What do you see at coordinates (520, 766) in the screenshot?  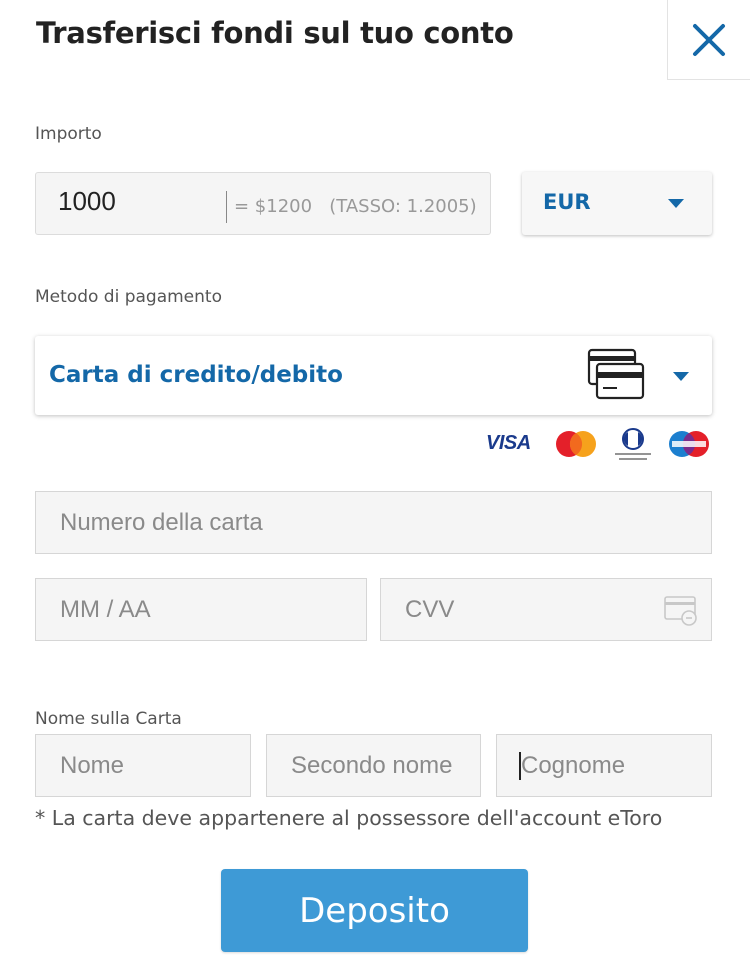 I see `text-caret` at bounding box center [520, 766].